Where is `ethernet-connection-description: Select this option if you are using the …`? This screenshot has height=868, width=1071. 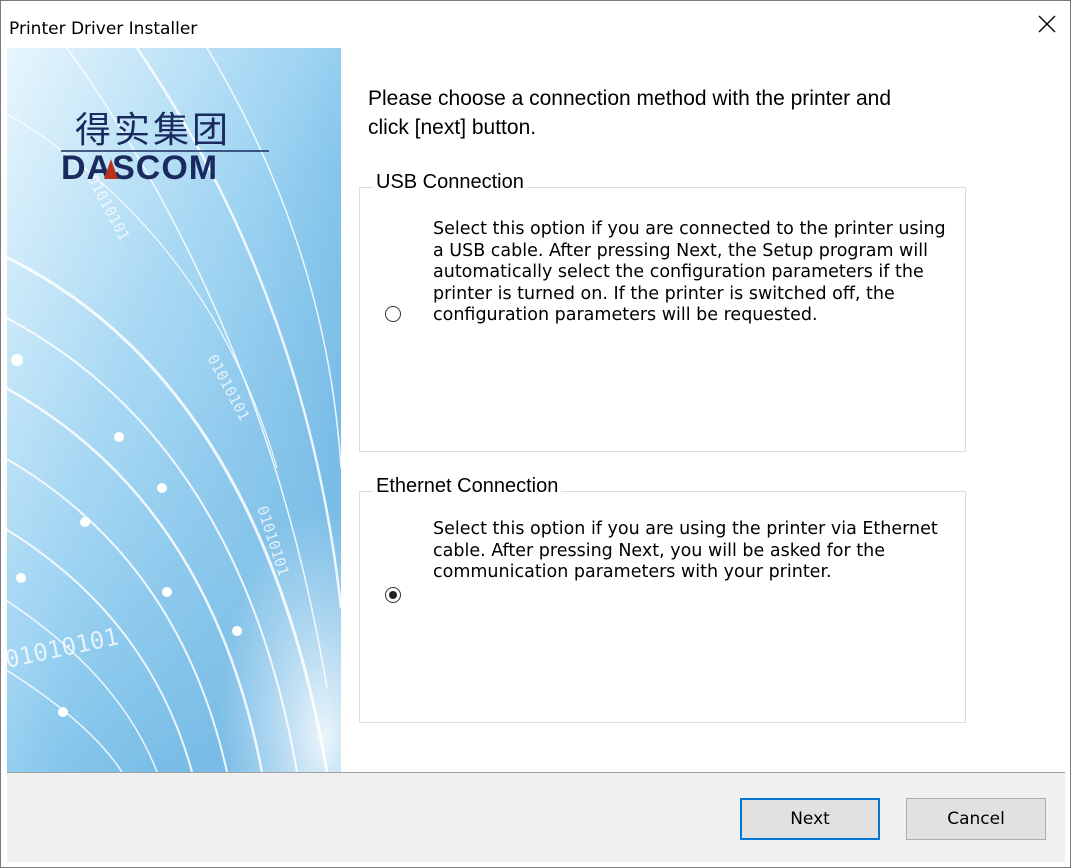 ethernet-connection-description: Select this option if you are using the … is located at coordinates (685, 550).